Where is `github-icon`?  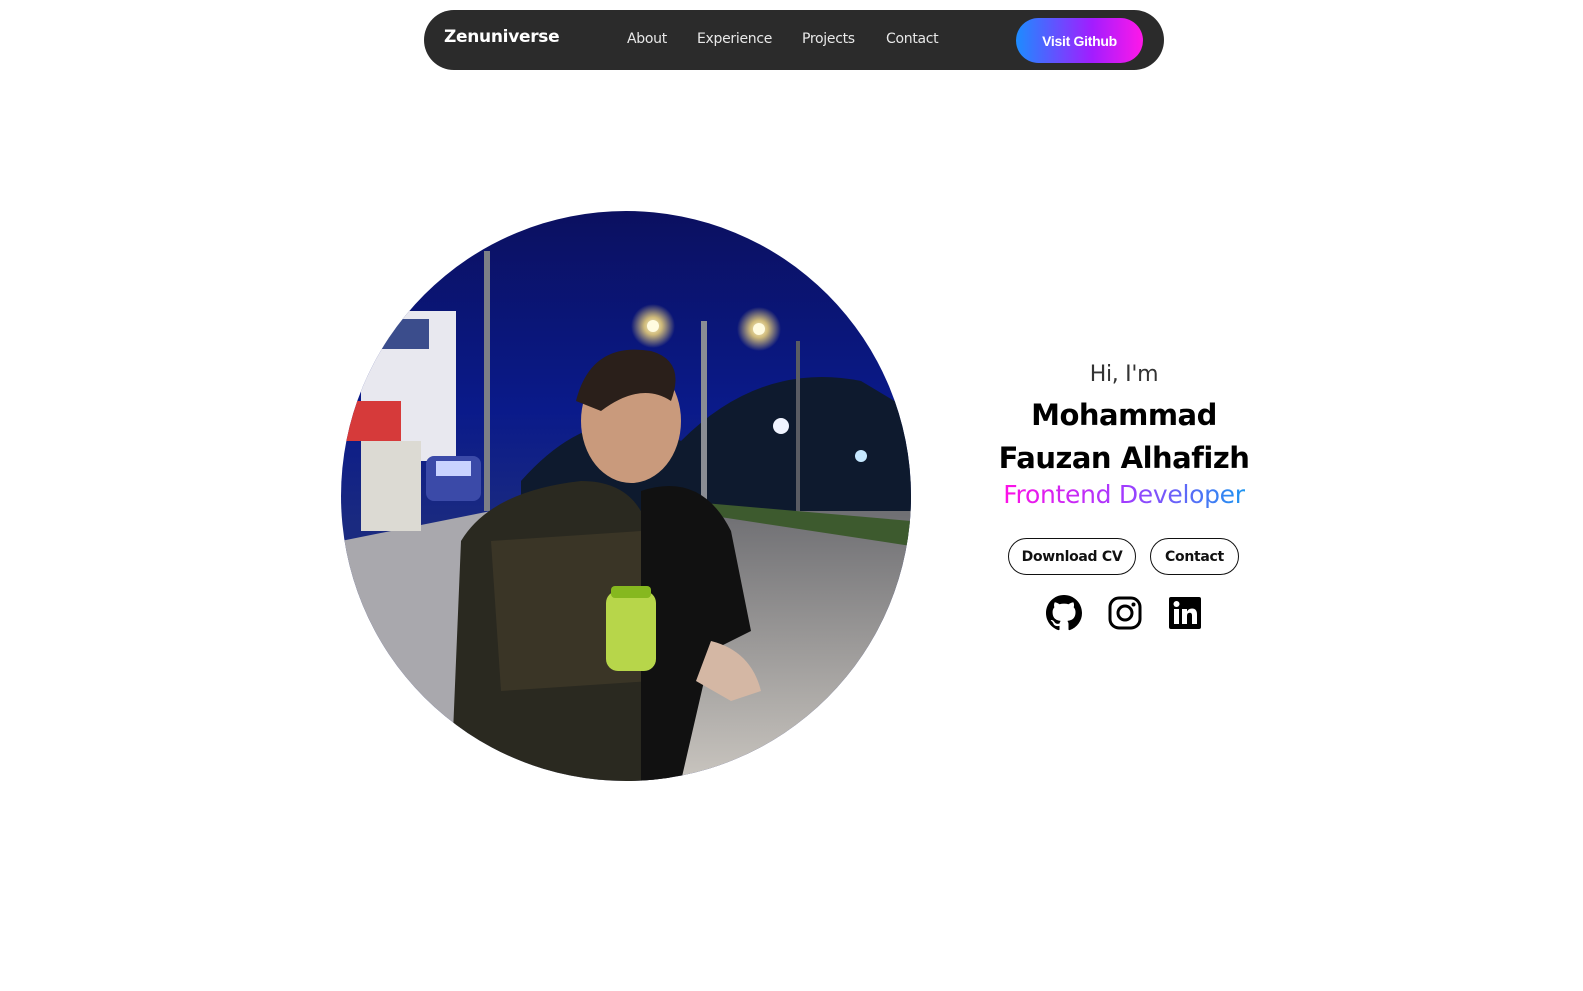 github-icon is located at coordinates (1064, 613).